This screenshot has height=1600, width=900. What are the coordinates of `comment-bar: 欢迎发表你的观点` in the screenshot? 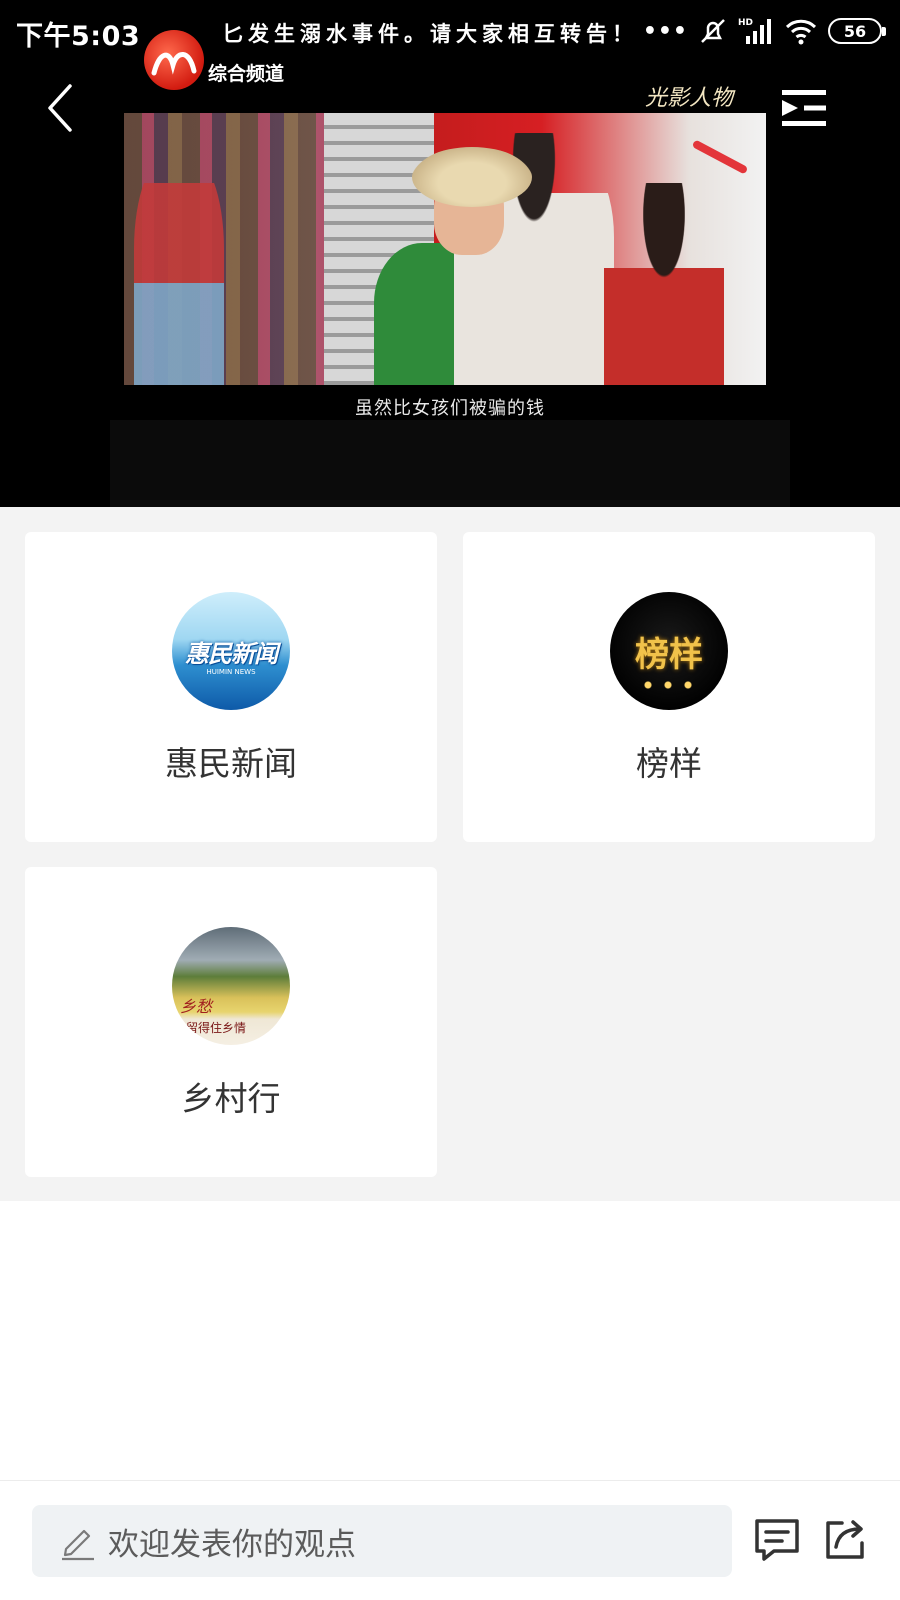 It's located at (450, 1540).